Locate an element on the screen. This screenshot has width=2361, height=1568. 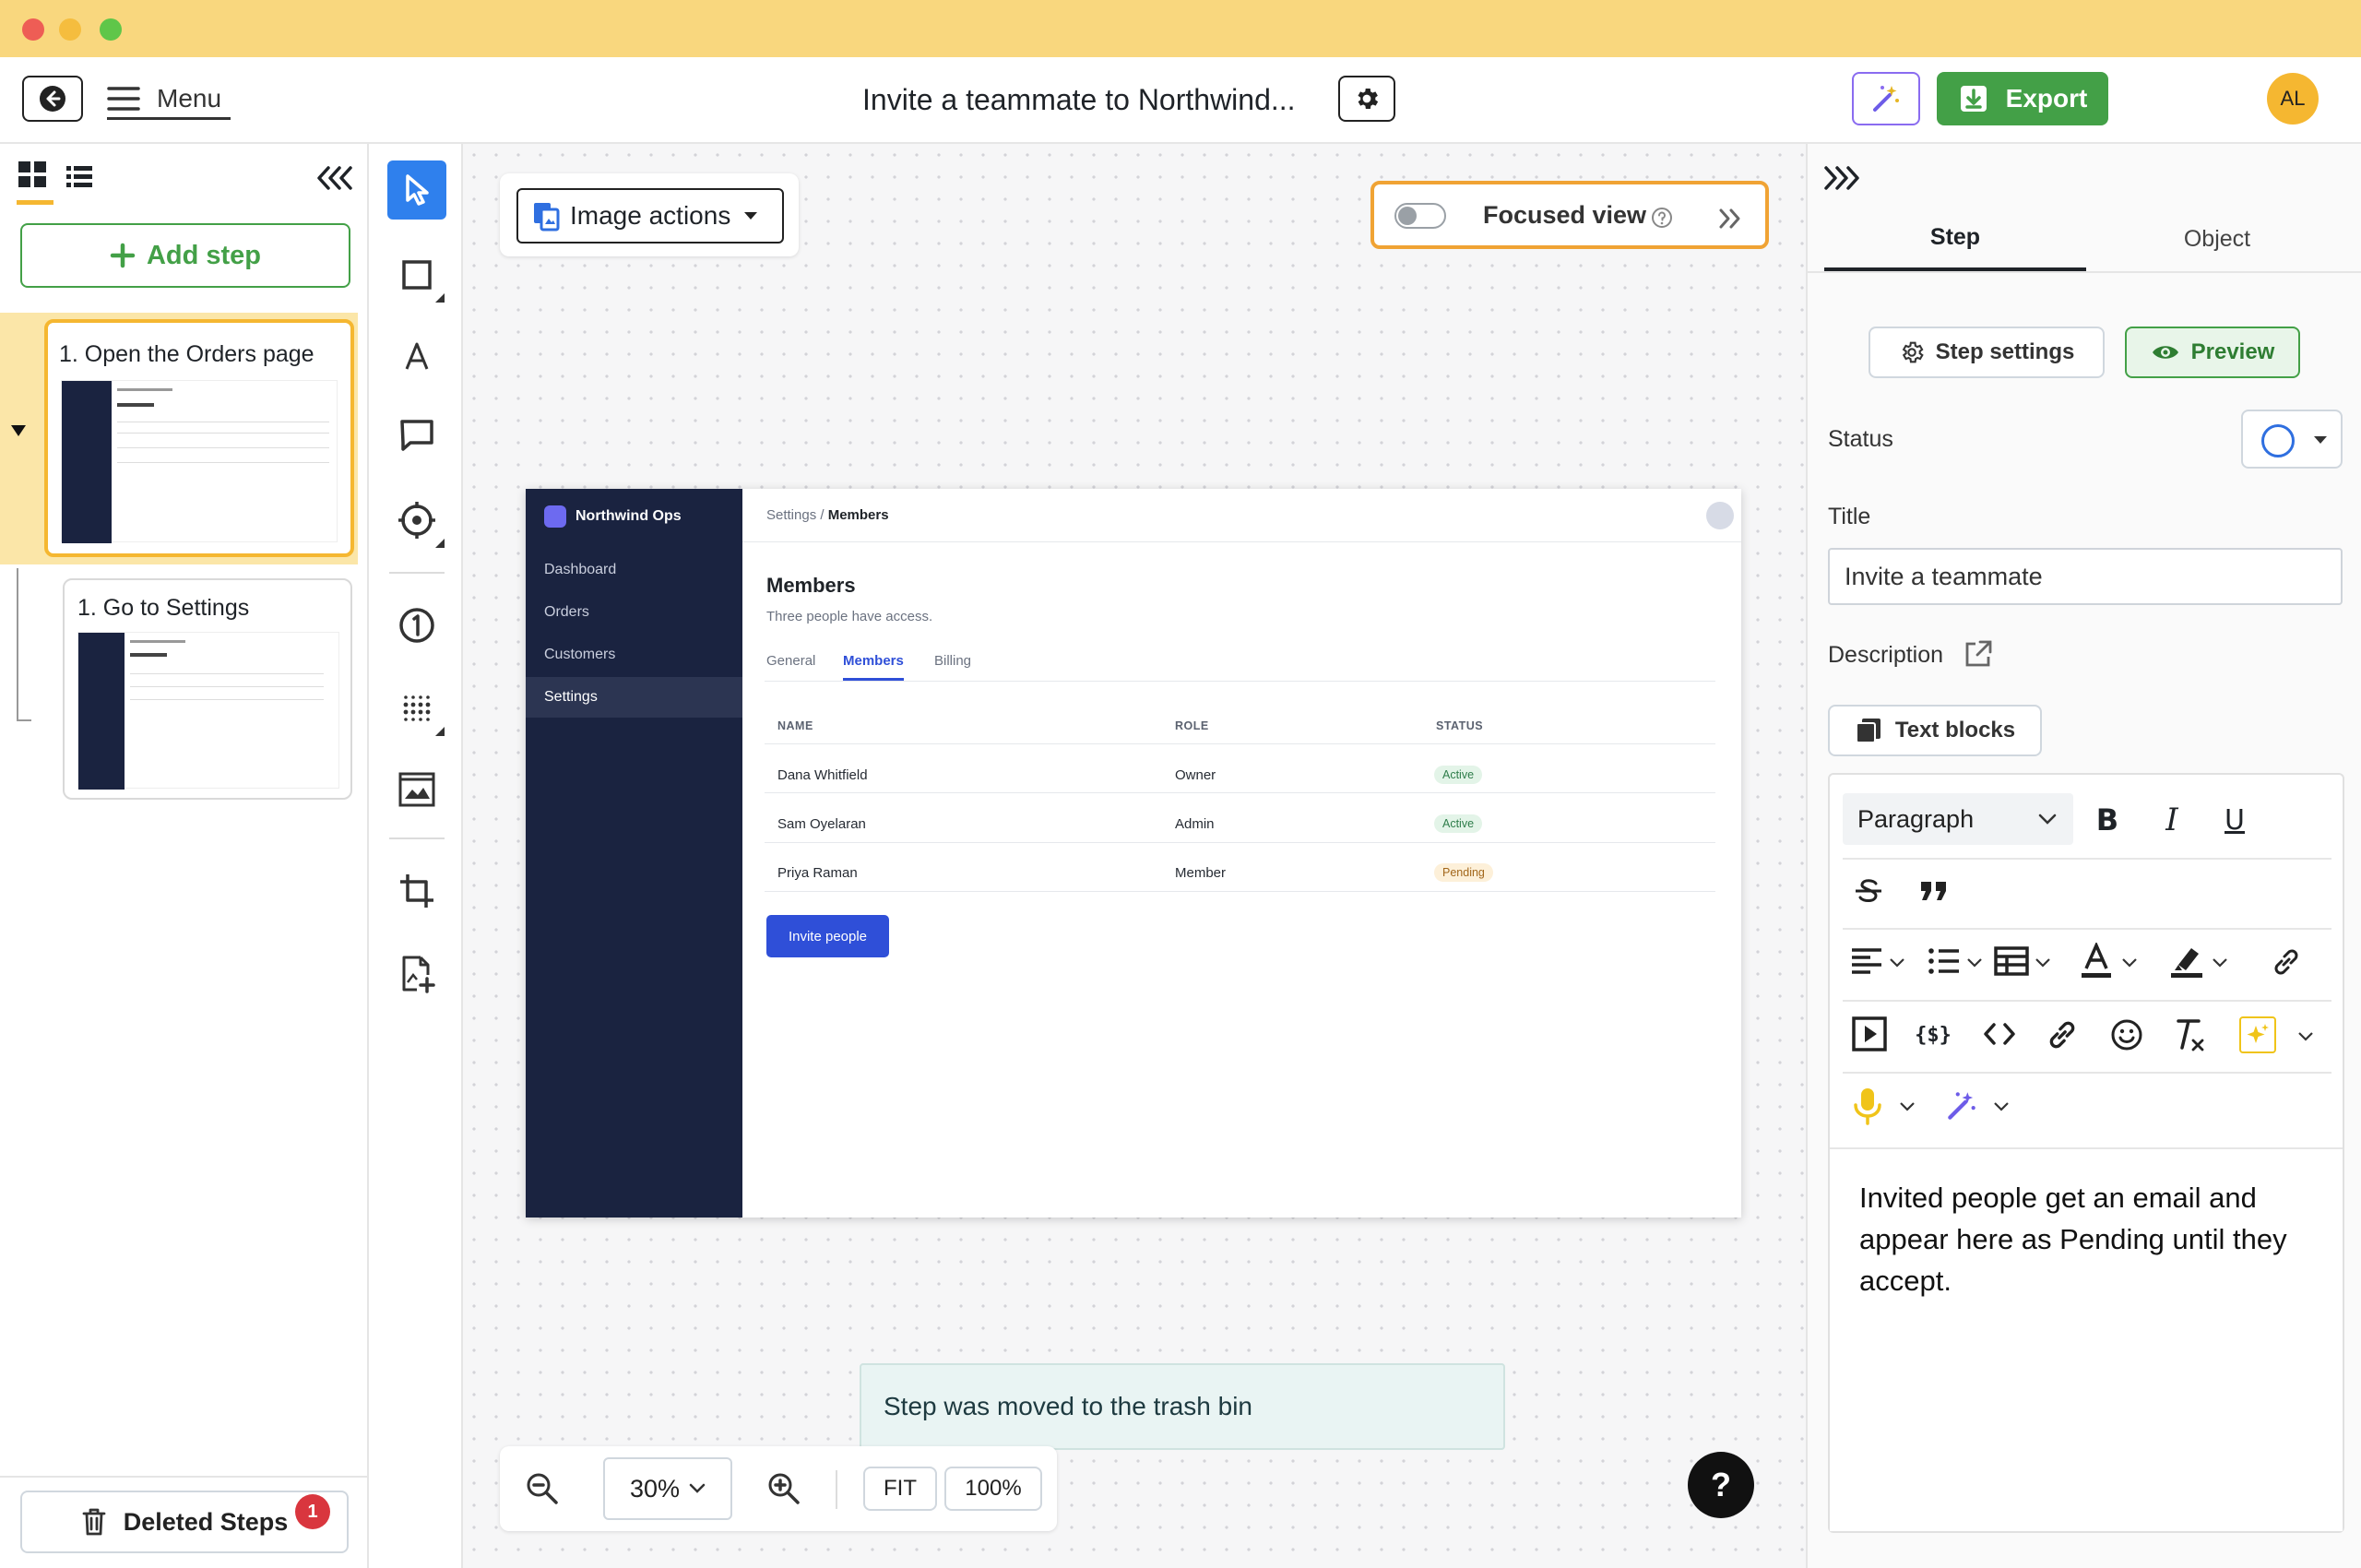
step-settings-label: Step settings is located at coordinates (2005, 351).